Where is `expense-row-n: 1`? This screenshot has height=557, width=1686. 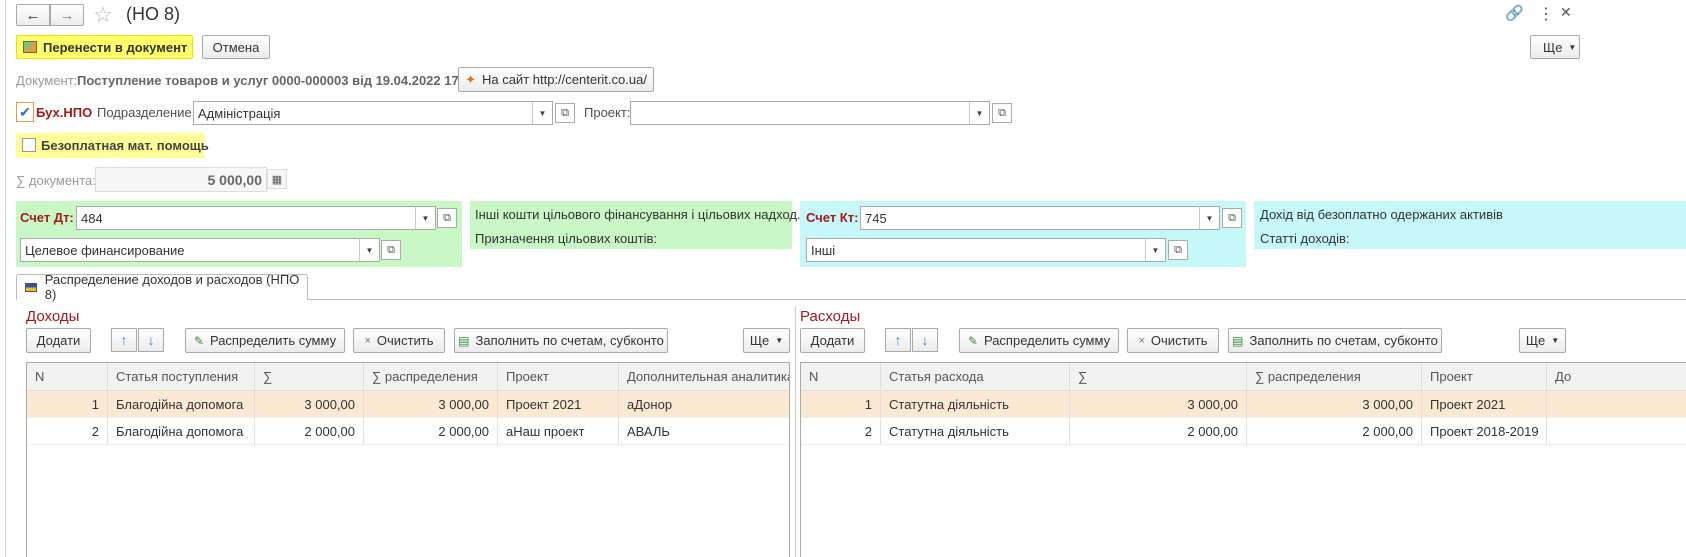
expense-row-n: 1 is located at coordinates (841, 404).